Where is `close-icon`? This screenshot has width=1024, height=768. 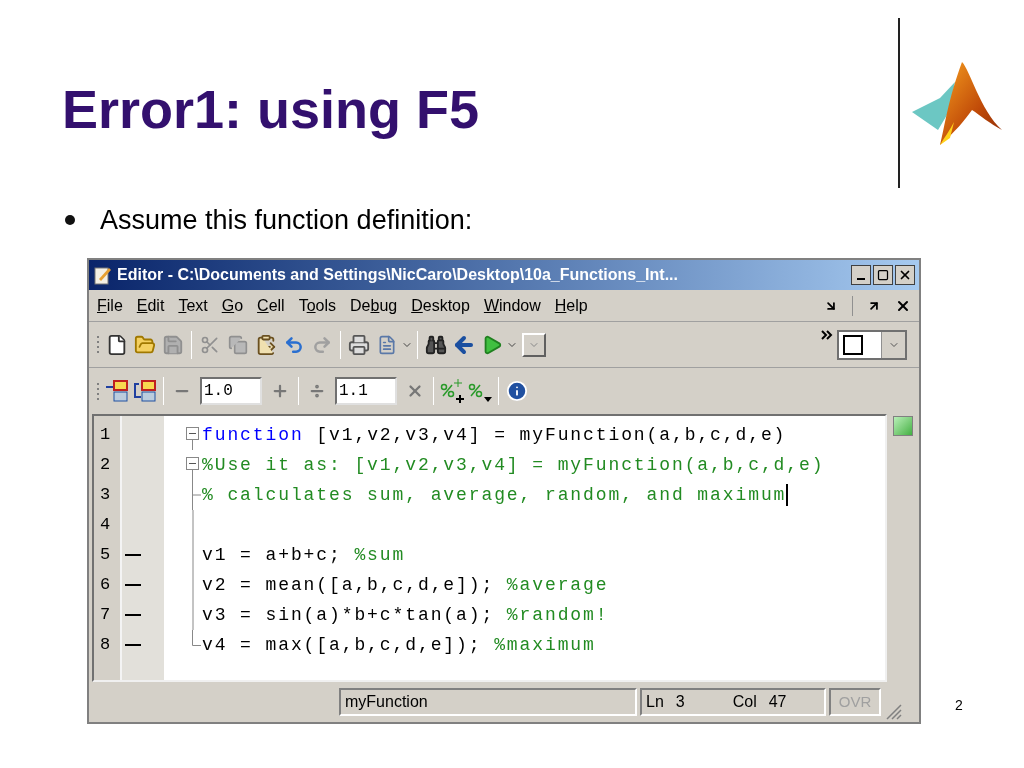 close-icon is located at coordinates (905, 275).